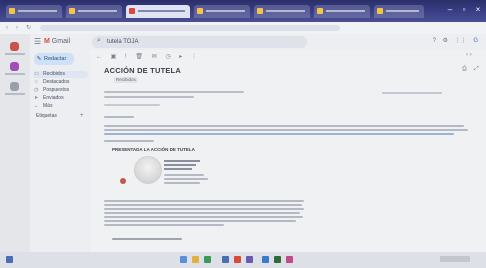  I want to click on sidebar-item-sent: ➤ Enviados, so click(61, 98).